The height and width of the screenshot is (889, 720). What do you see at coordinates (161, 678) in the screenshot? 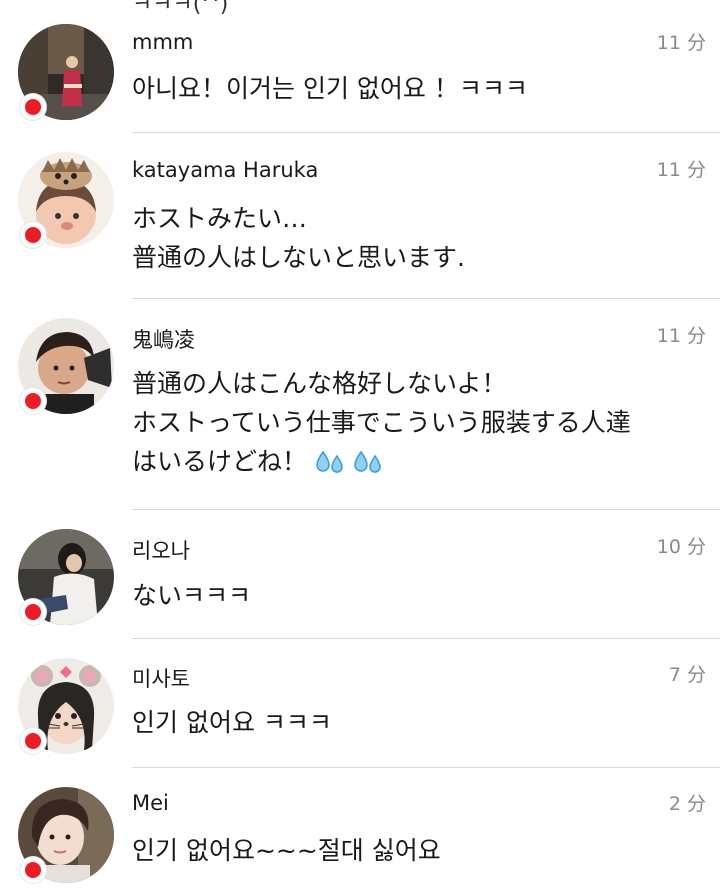
I see `comment-username: 미사토` at bounding box center [161, 678].